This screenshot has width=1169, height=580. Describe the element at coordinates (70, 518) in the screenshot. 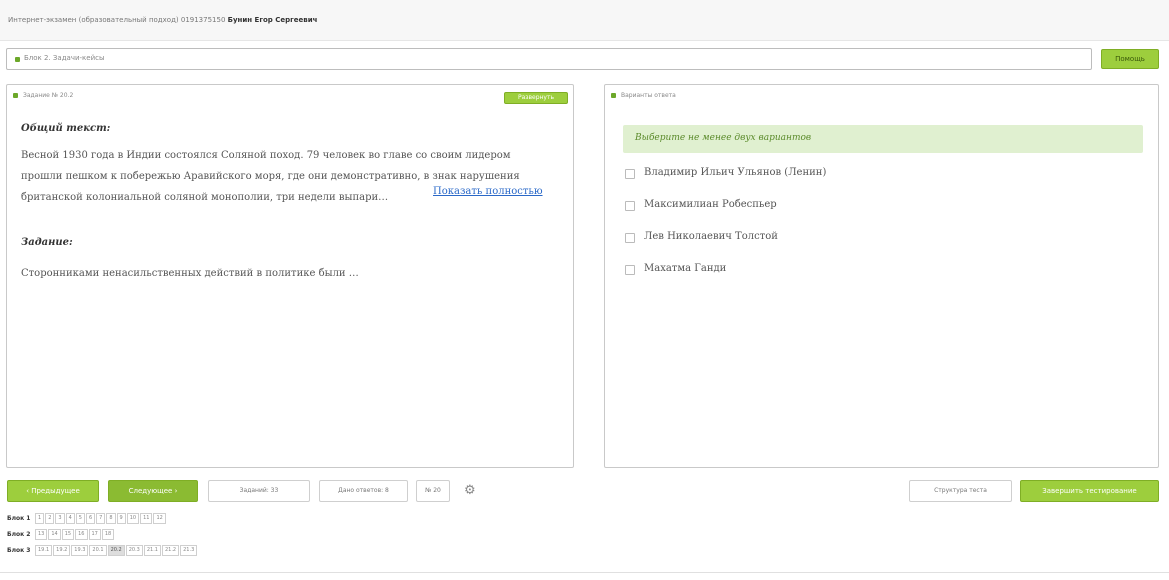

I see `task-number-cell: 4` at that location.